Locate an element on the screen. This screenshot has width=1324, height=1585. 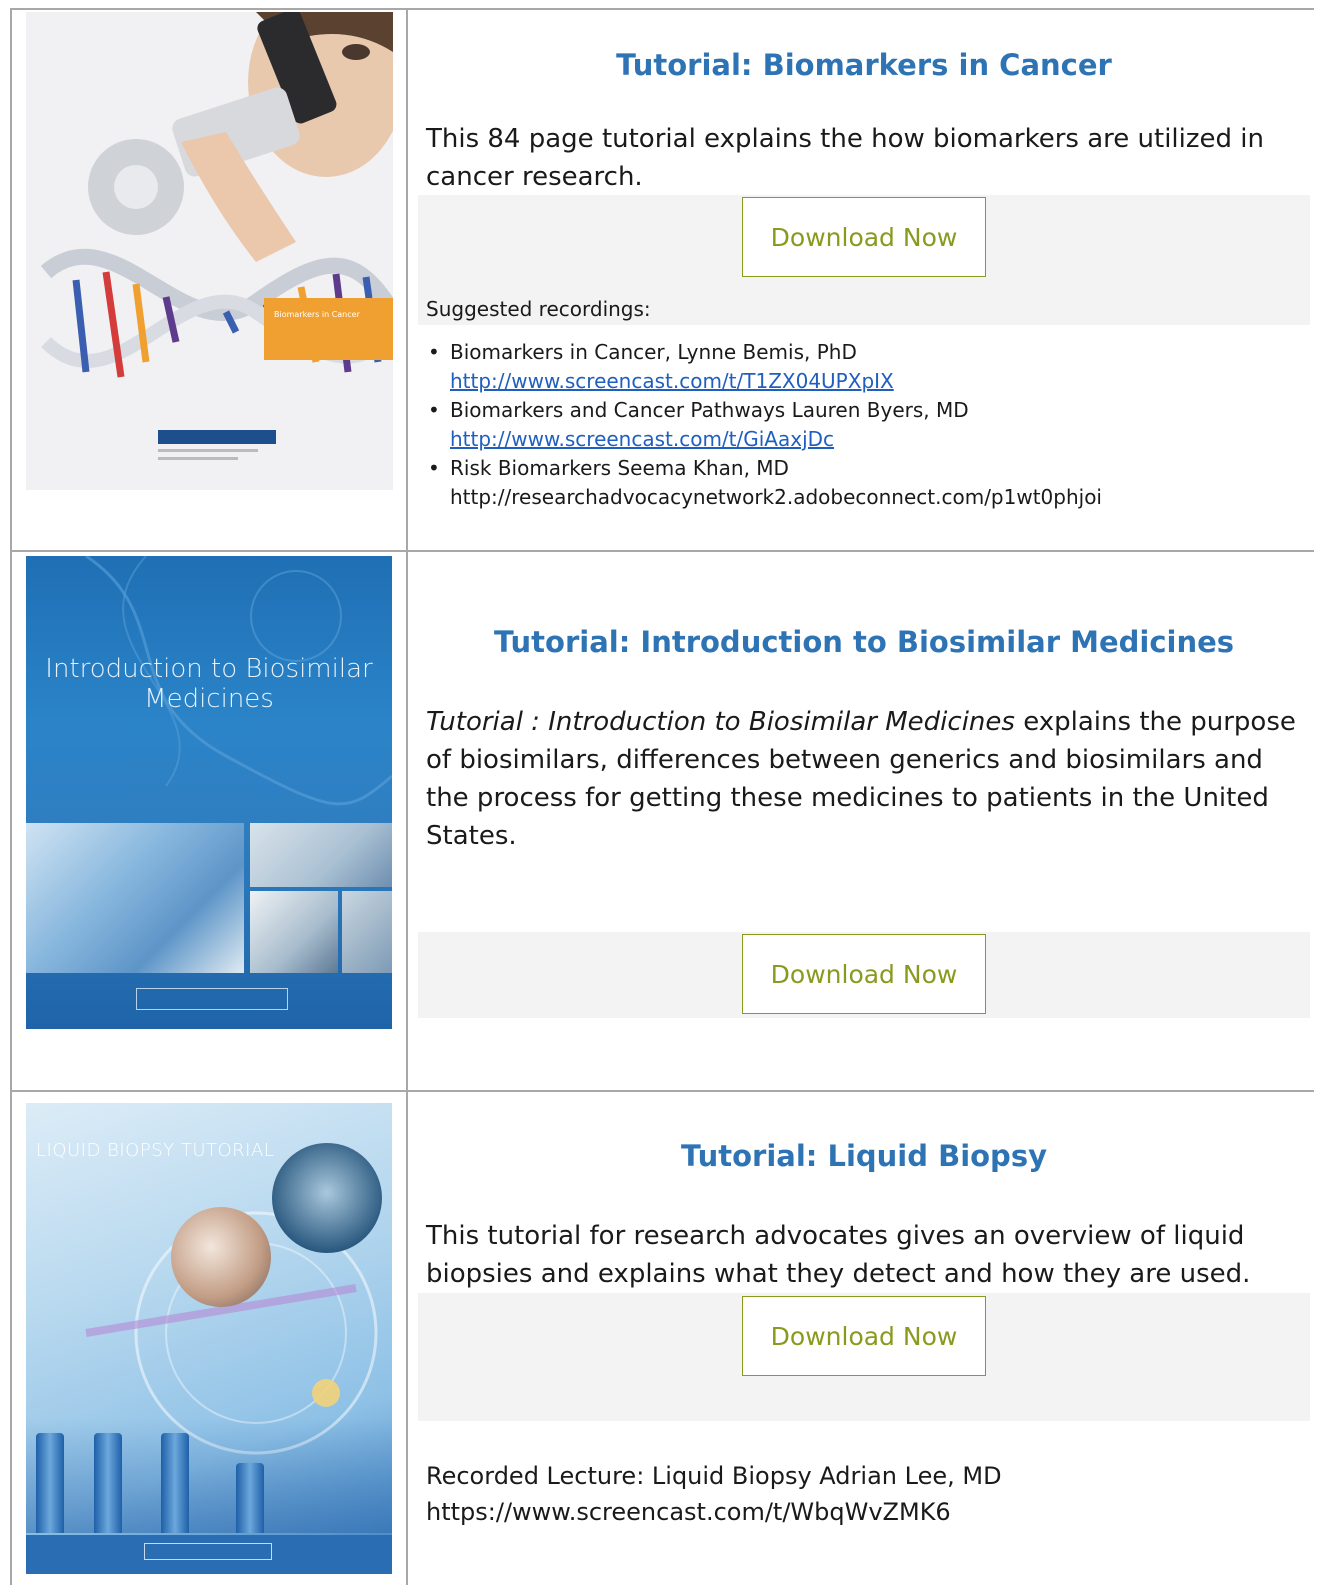
test-tubes-area is located at coordinates (209, 1475).